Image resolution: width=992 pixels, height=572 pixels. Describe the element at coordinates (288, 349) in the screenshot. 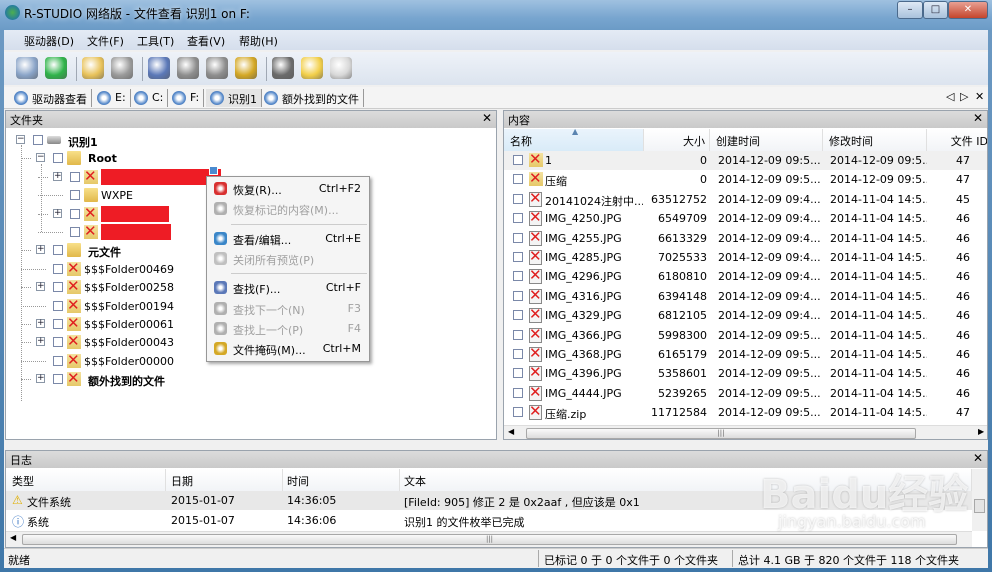

I see `context-menu-item: 文件掩码(M)... Ctrl+M` at that location.